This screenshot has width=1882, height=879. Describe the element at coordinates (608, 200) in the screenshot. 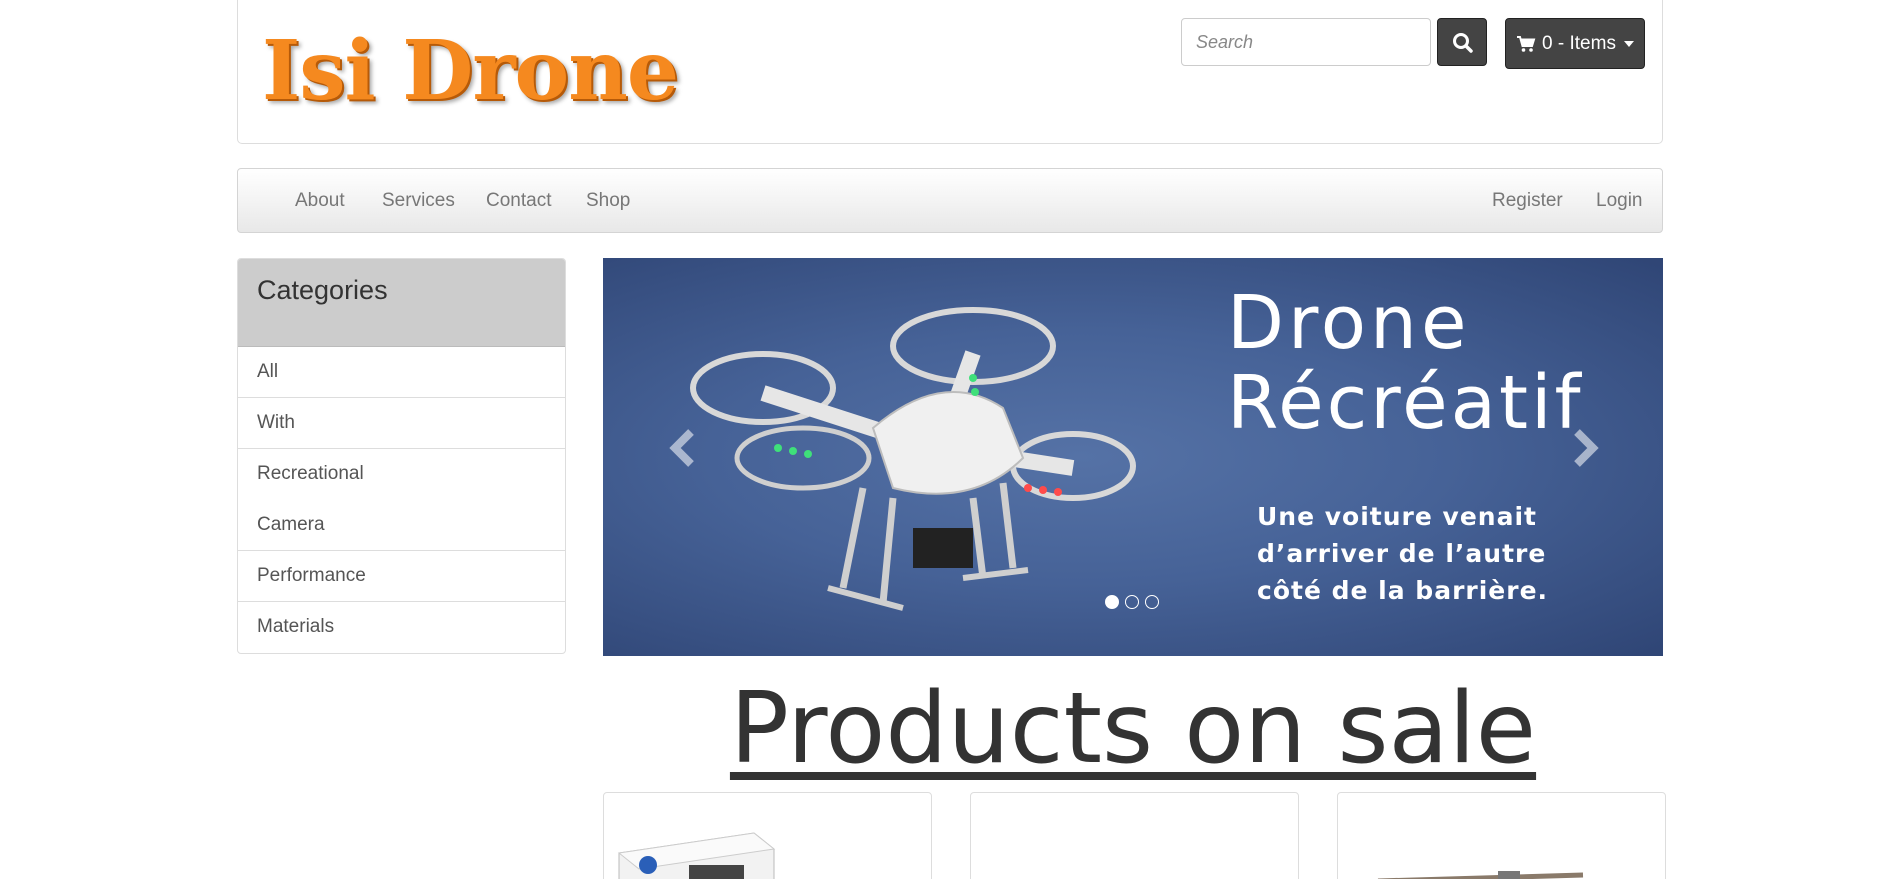

I see `nav-shop: Shop` at that location.